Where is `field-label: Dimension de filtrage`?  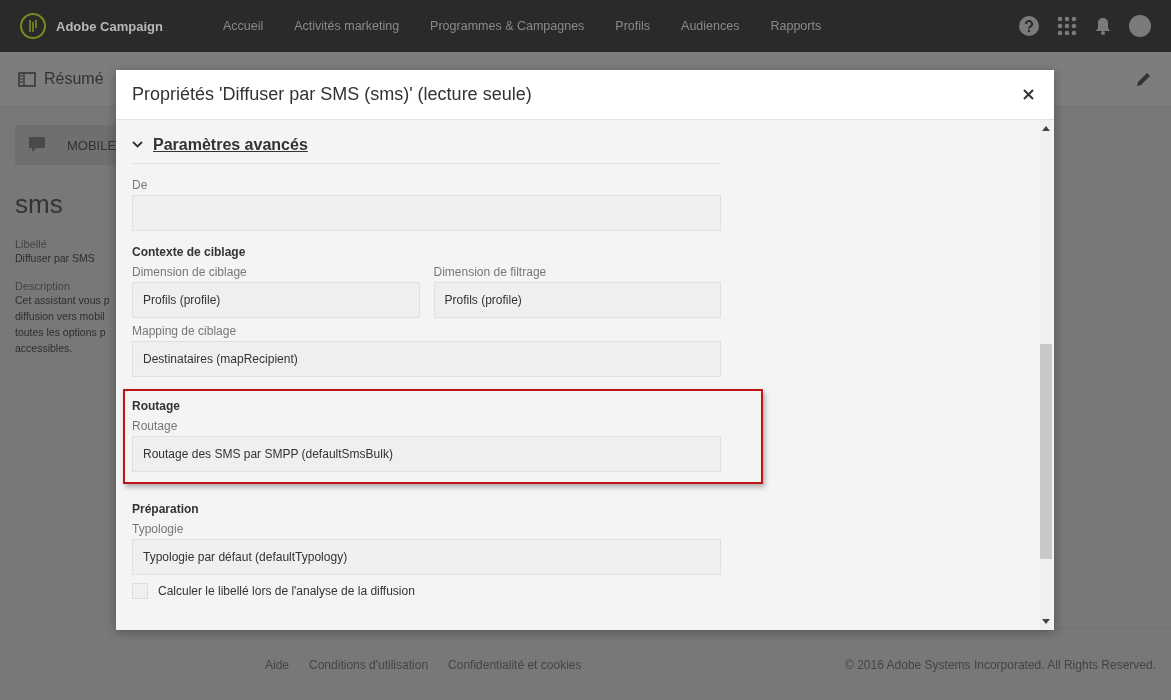
field-label: Dimension de filtrage is located at coordinates (490, 272).